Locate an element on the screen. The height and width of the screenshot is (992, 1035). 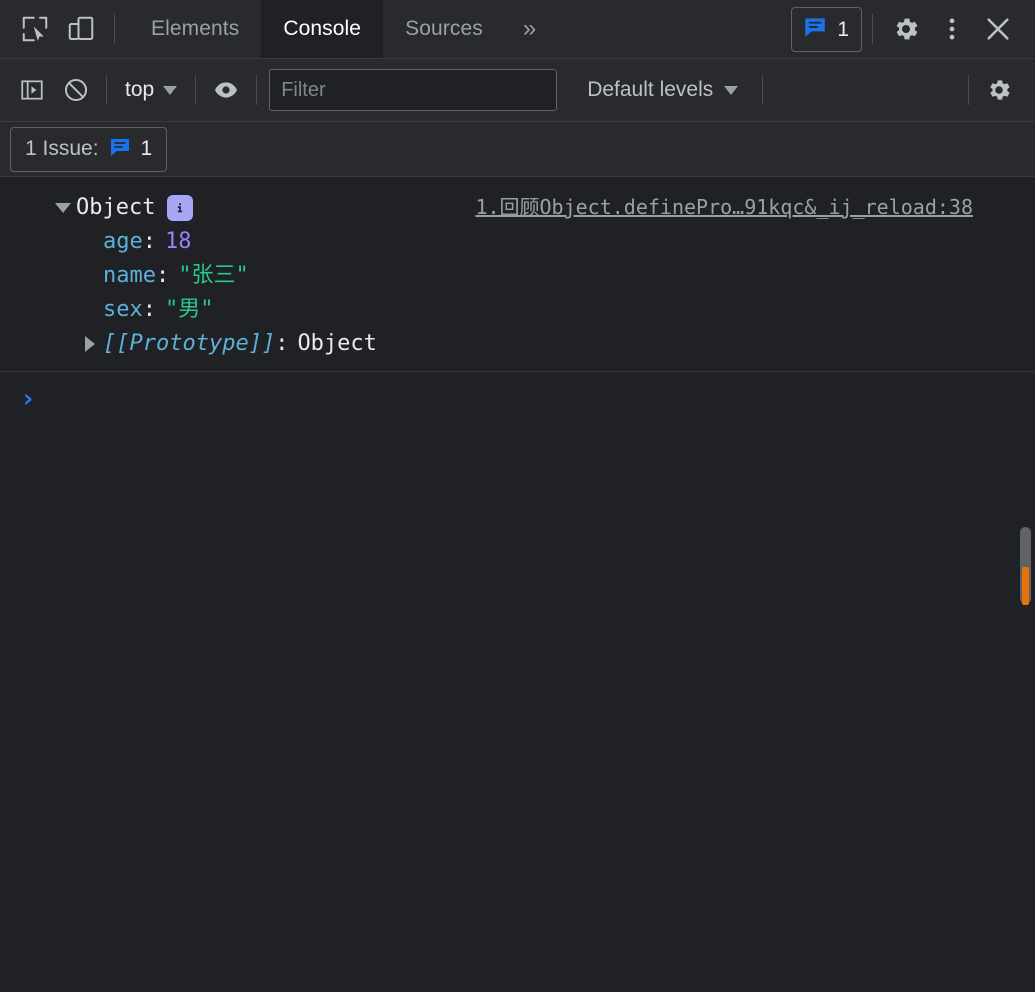
execution-context-label: top is located at coordinates (140, 89).